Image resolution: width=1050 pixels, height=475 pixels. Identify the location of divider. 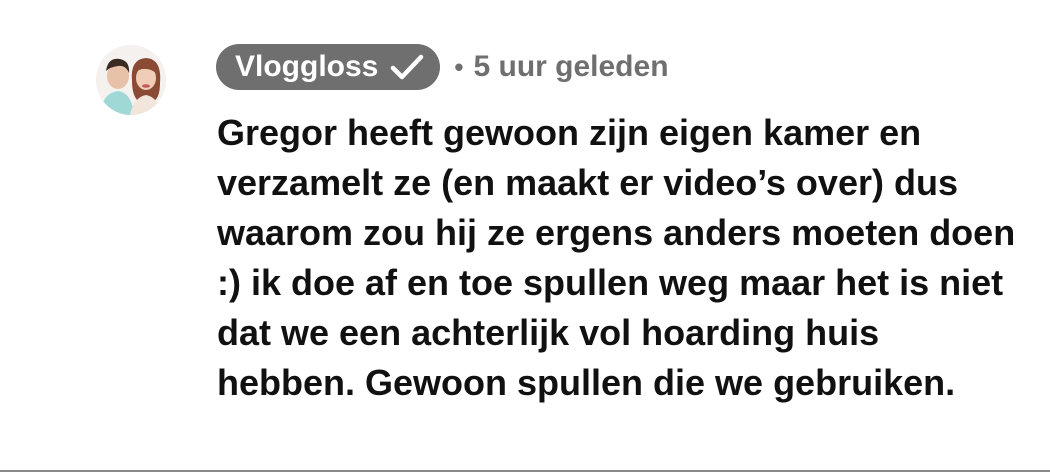
(525, 471).